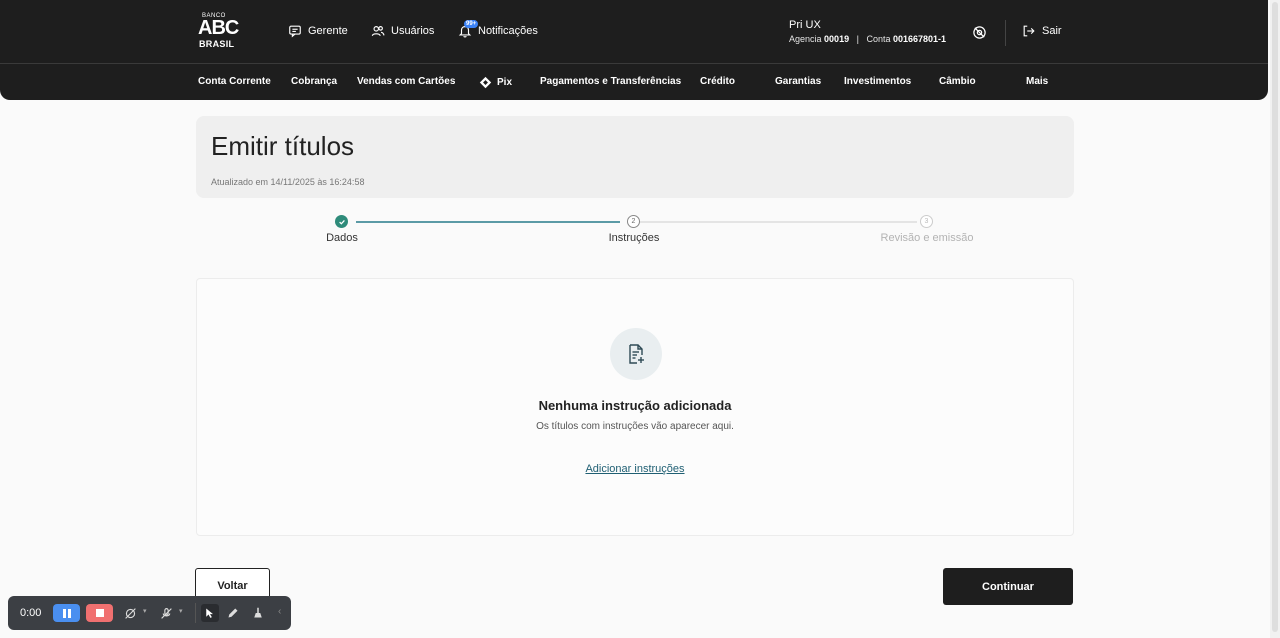  I want to click on menu-cambio: Câmbio, so click(957, 81).